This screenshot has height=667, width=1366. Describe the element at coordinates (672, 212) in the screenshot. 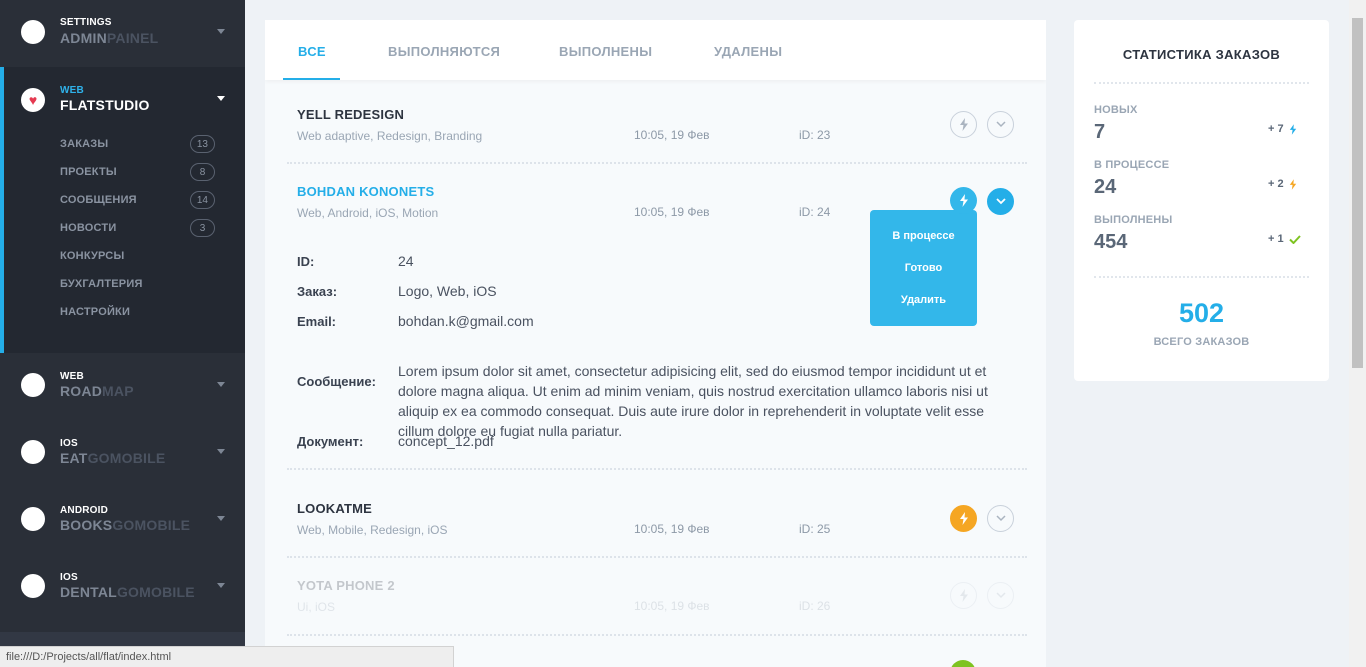

I see `order-time: 10:05, 19 Фев` at that location.